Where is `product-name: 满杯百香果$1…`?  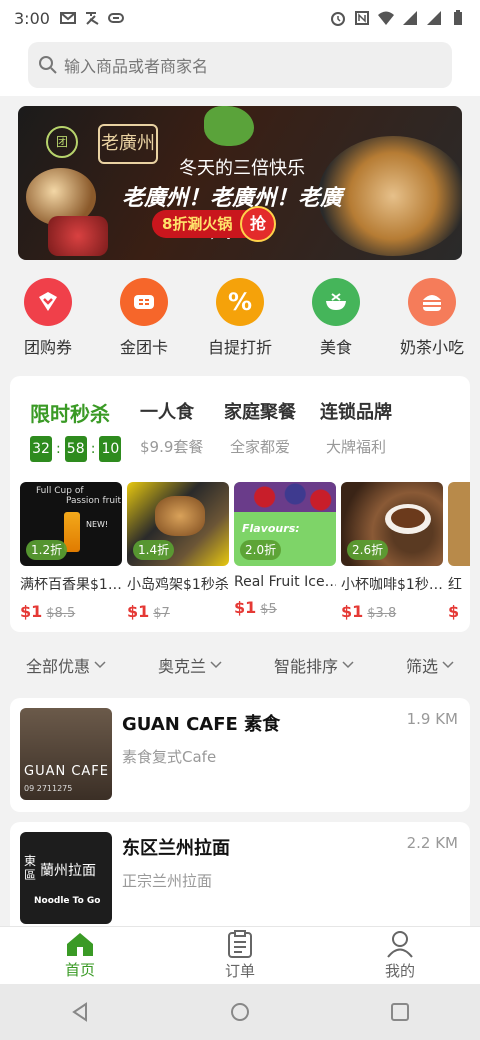 product-name: 满杯百香果$1… is located at coordinates (71, 585).